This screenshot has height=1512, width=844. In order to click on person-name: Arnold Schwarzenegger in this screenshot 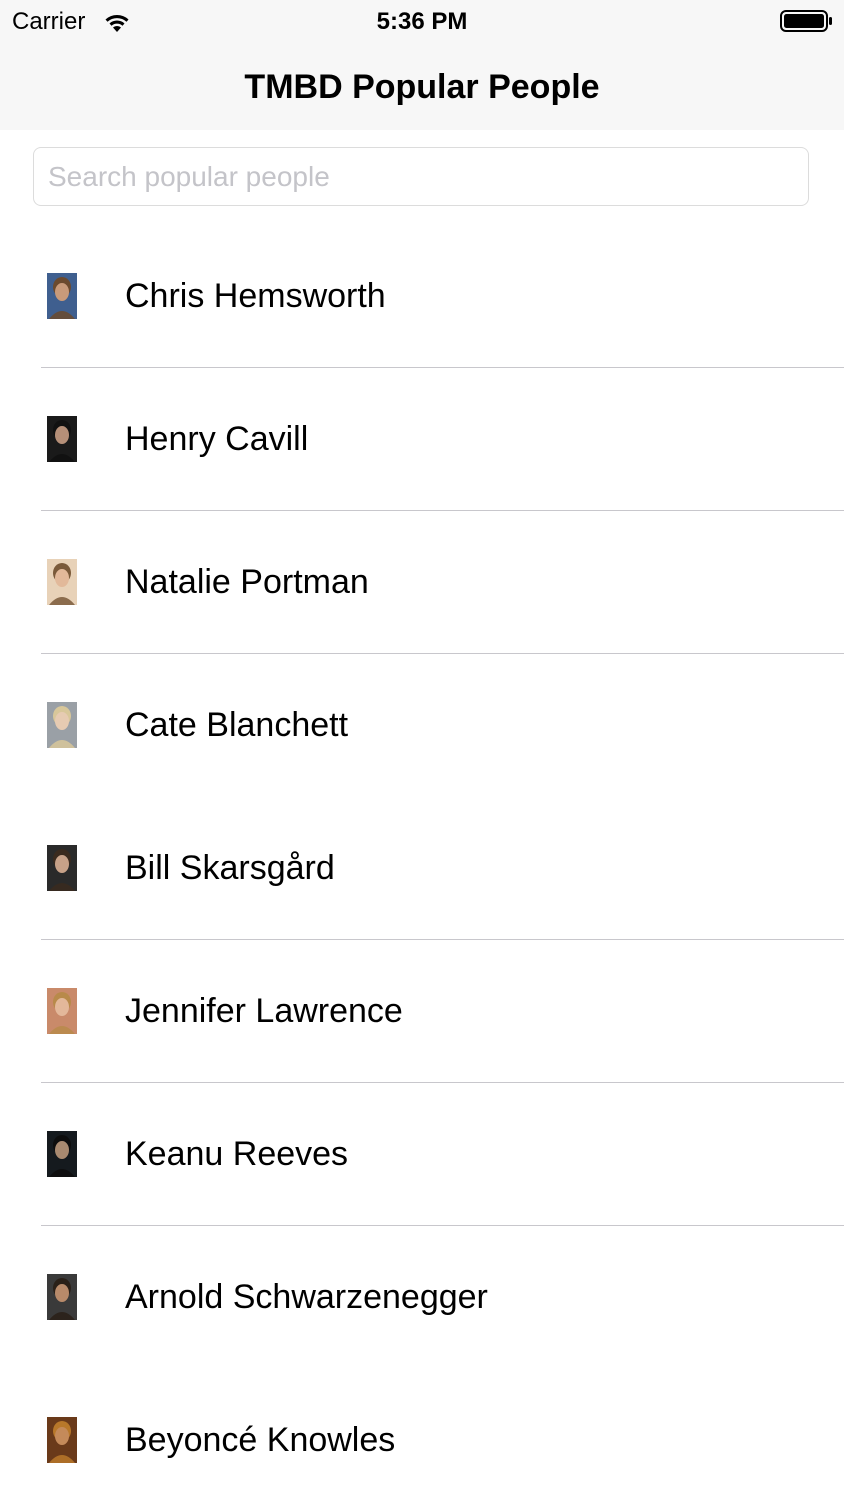, I will do `click(306, 1297)`.